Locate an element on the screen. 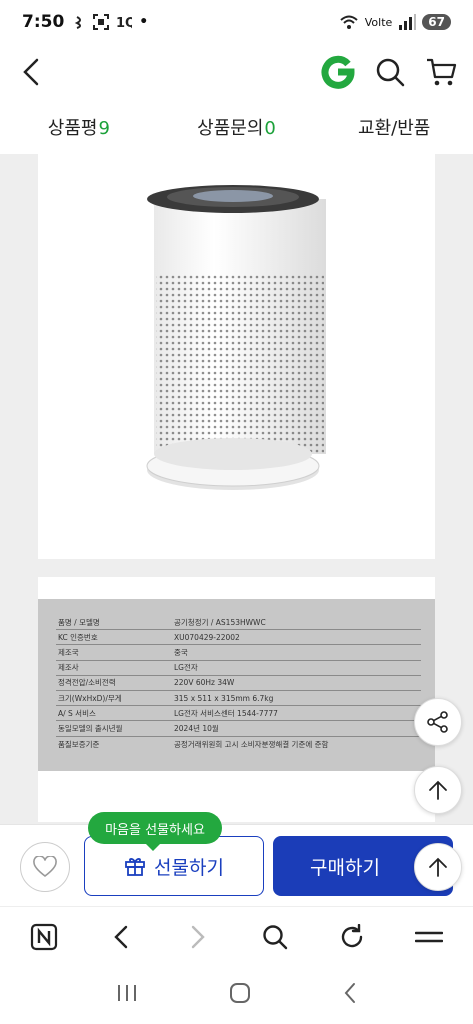 This screenshot has height=1024, width=473. spec-row: KC 인증번호 XU070429-22002 is located at coordinates (238, 638).